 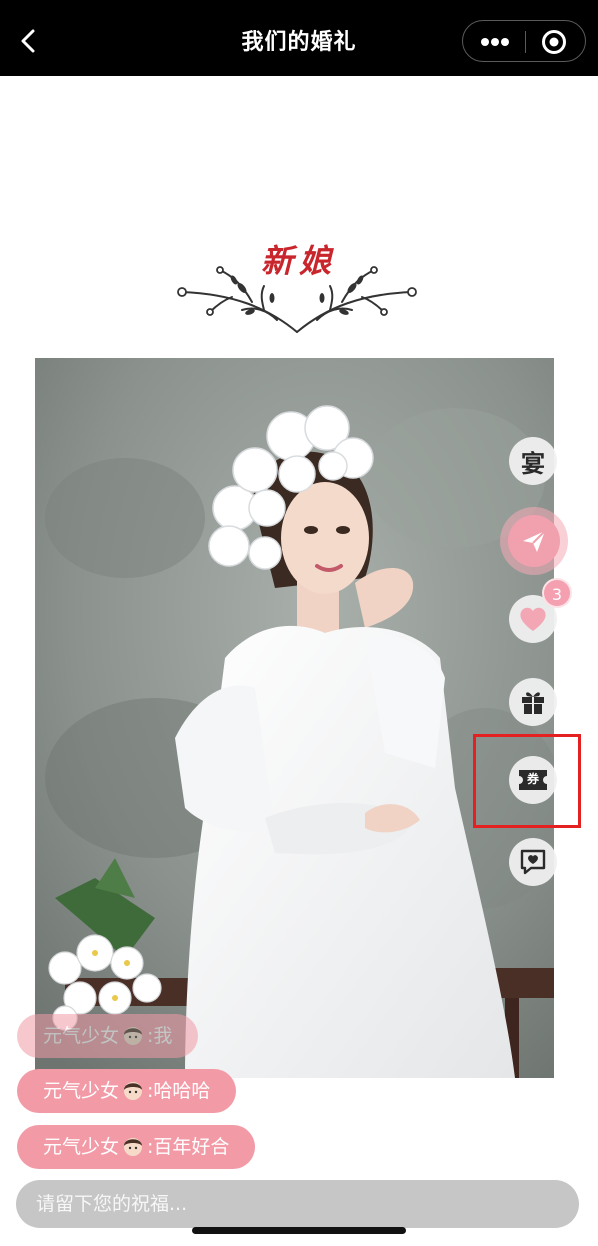 I want to click on highlight-box, so click(x=527, y=781).